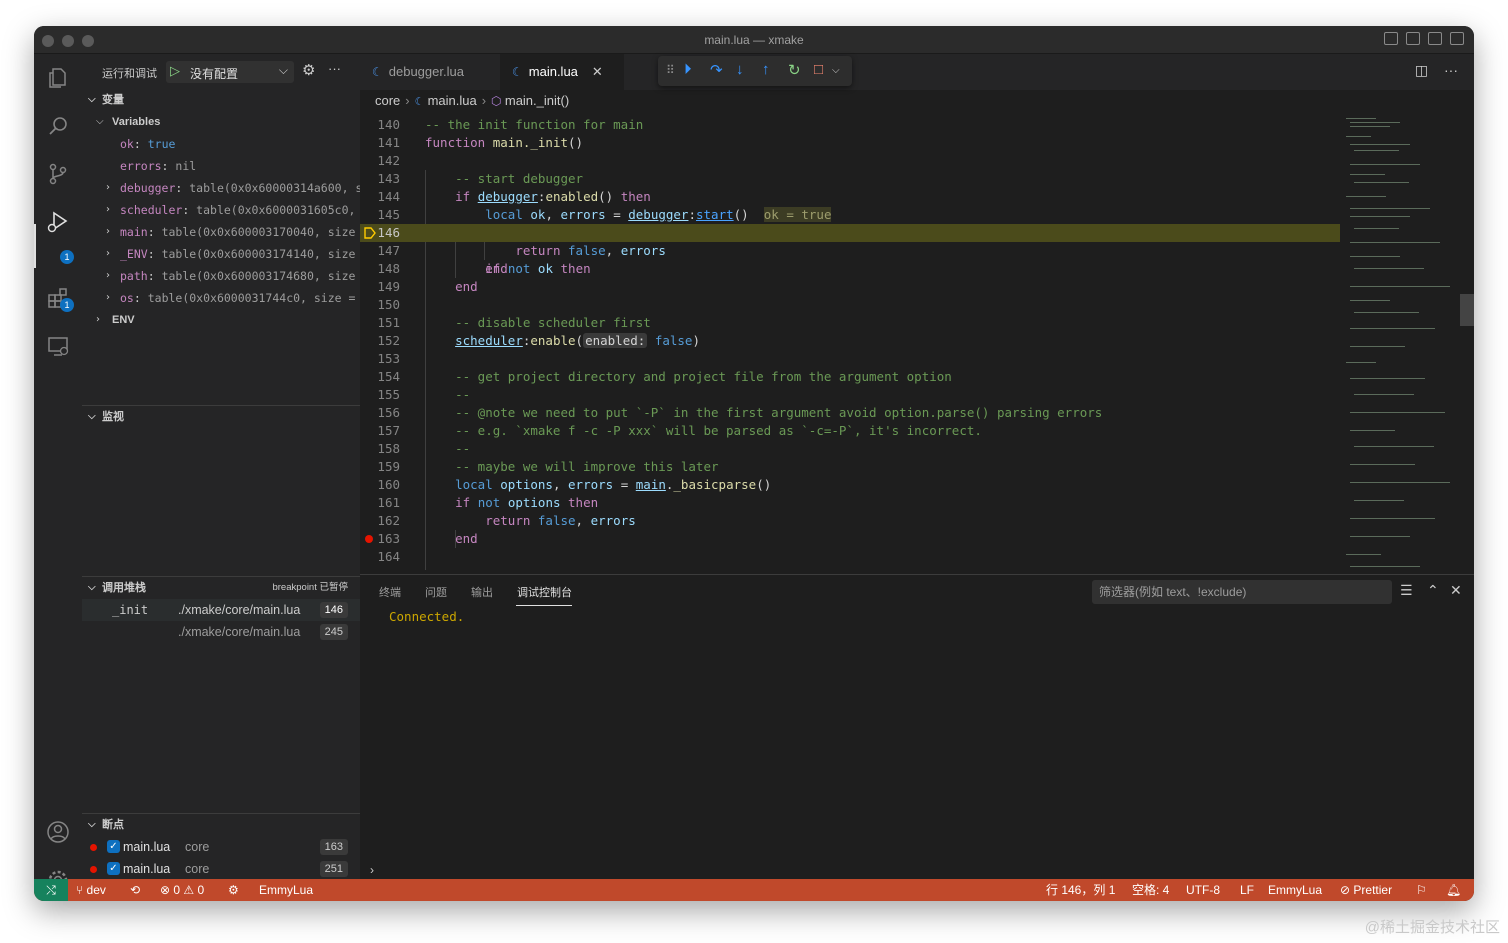 The image size is (1508, 943). What do you see at coordinates (390, 592) in the screenshot?
I see `tab-terminal: 终端` at bounding box center [390, 592].